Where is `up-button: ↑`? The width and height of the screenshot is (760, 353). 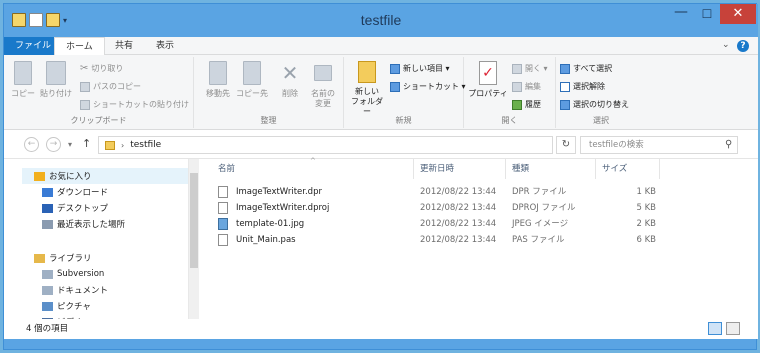 up-button: ↑ is located at coordinates (86, 143).